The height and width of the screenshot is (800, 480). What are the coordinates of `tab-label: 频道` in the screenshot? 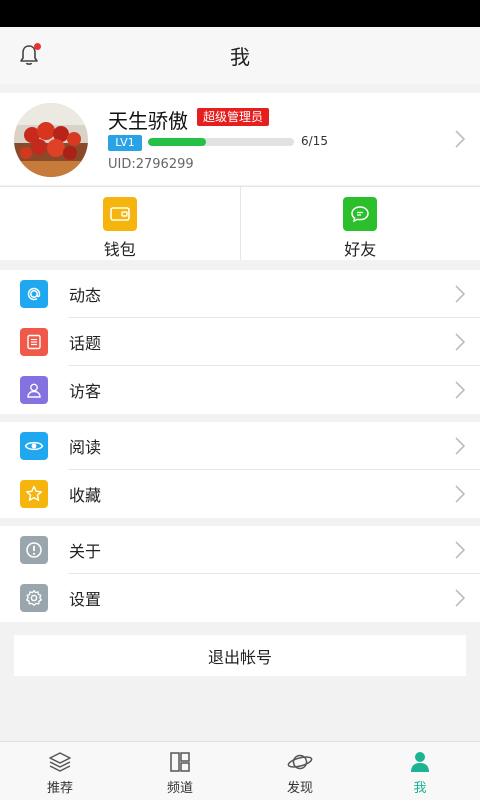 It's located at (179, 788).